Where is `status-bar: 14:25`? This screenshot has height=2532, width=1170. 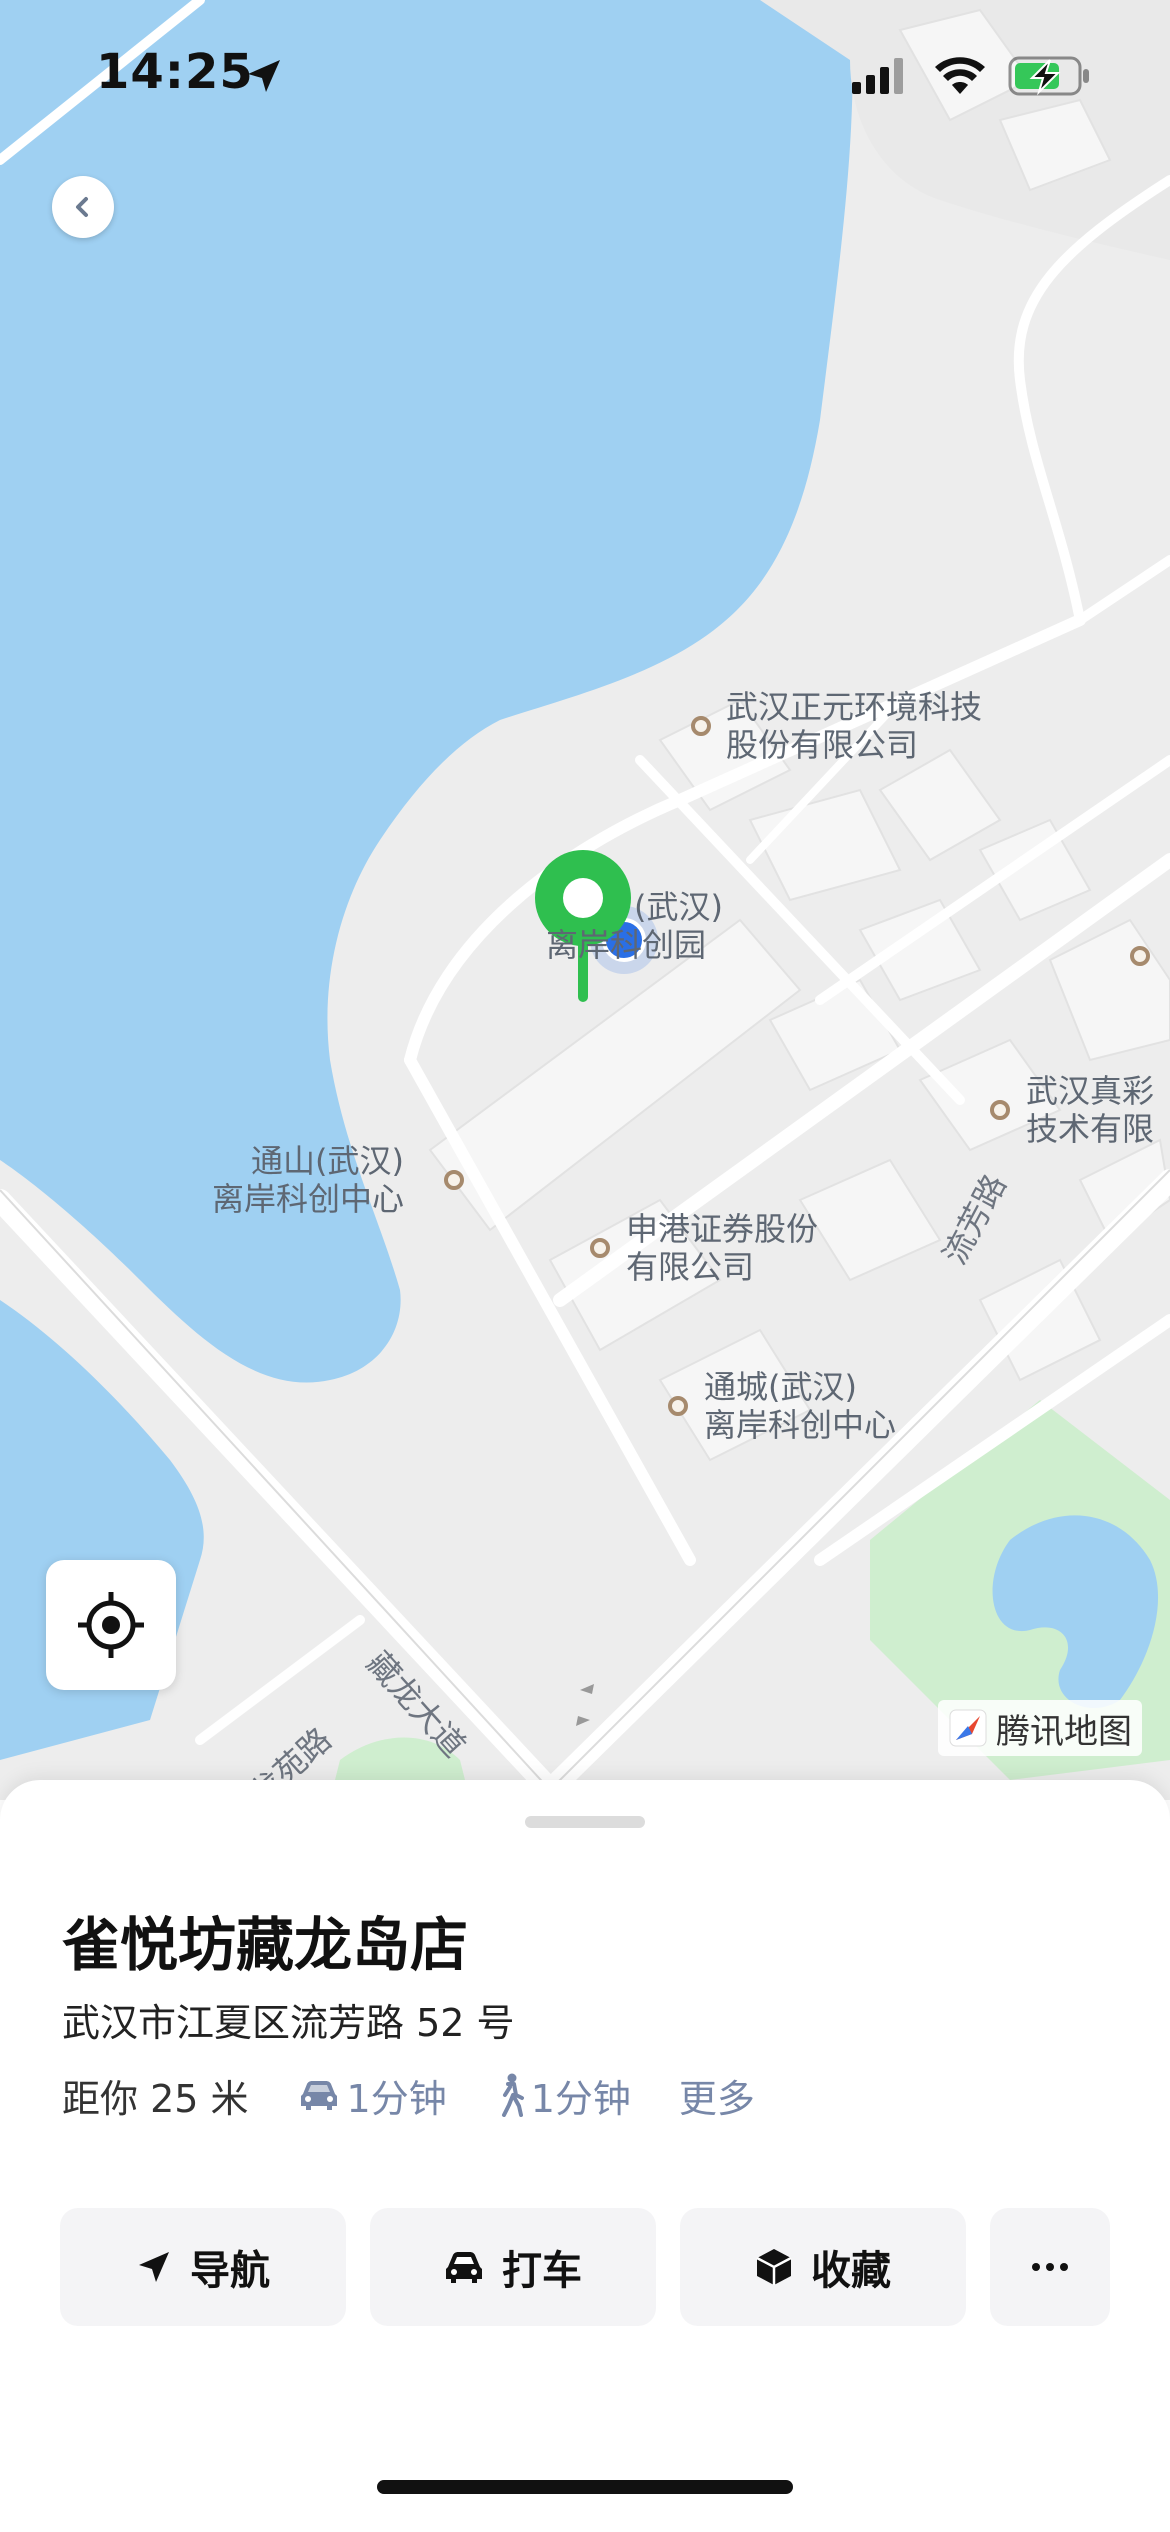
status-bar: 14:25 is located at coordinates (585, 75).